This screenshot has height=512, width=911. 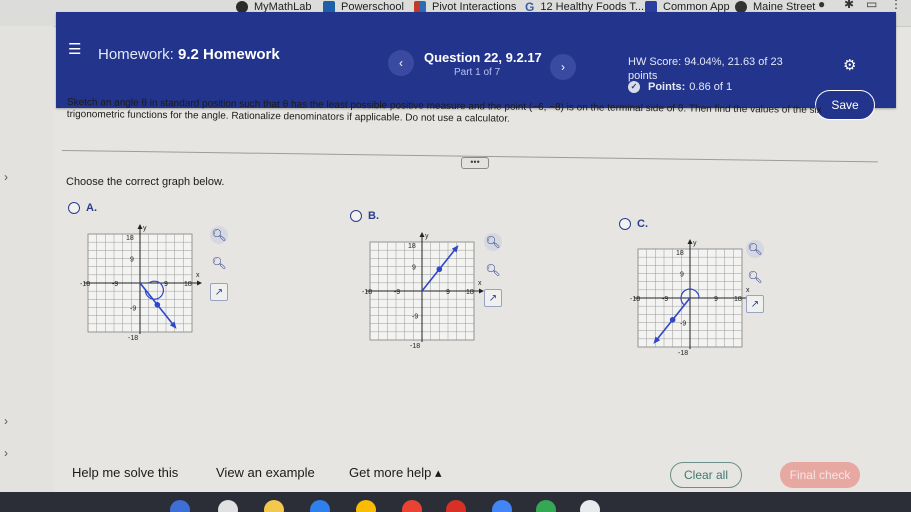 What do you see at coordinates (633, 224) in the screenshot?
I see `option-c: C.` at bounding box center [633, 224].